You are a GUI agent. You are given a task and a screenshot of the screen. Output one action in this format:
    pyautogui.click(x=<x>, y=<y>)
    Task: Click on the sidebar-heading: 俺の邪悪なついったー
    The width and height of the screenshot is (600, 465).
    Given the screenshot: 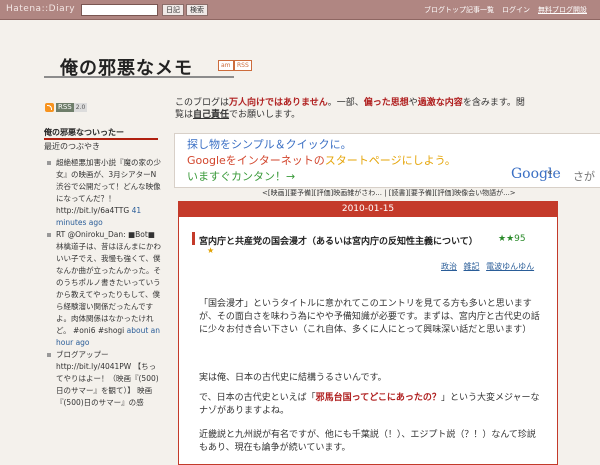 What is the action you would take?
    pyautogui.click(x=84, y=132)
    